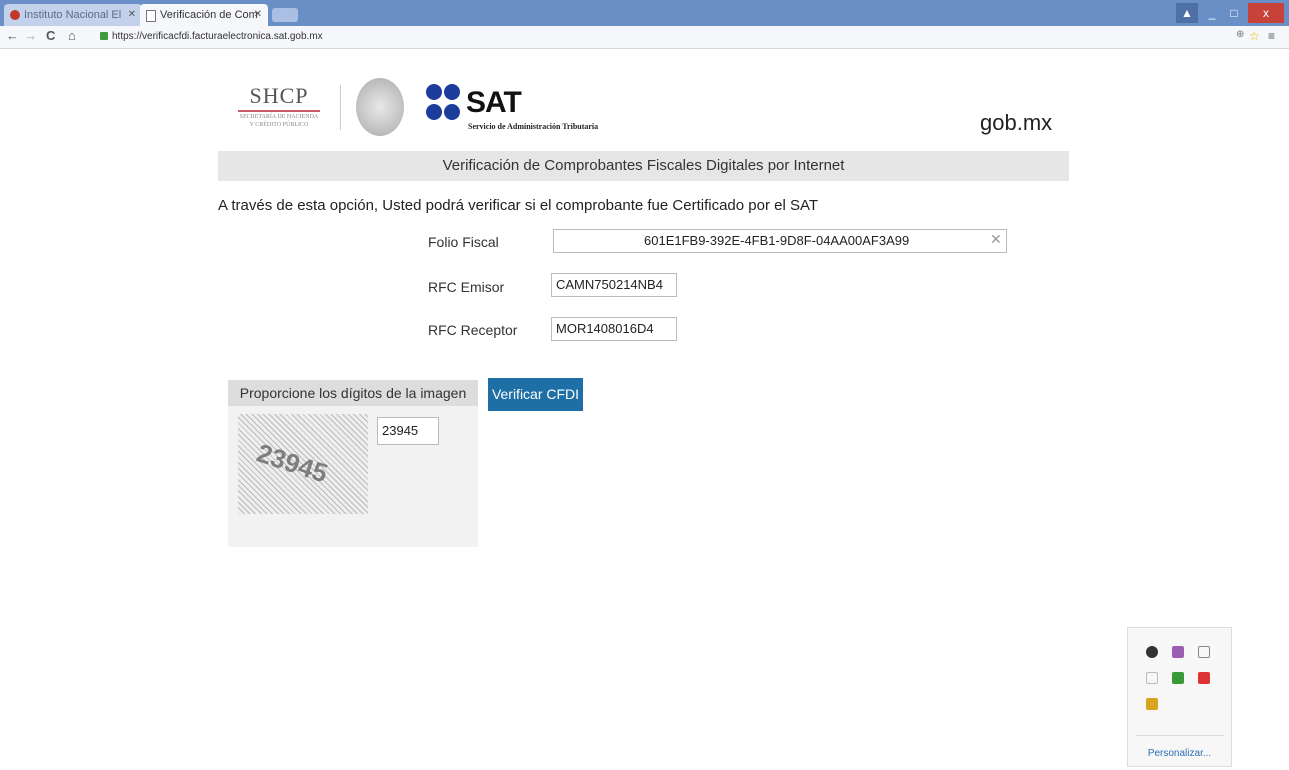 The image size is (1289, 770). Describe the element at coordinates (340, 107) in the screenshot. I see `logo-divider` at that location.